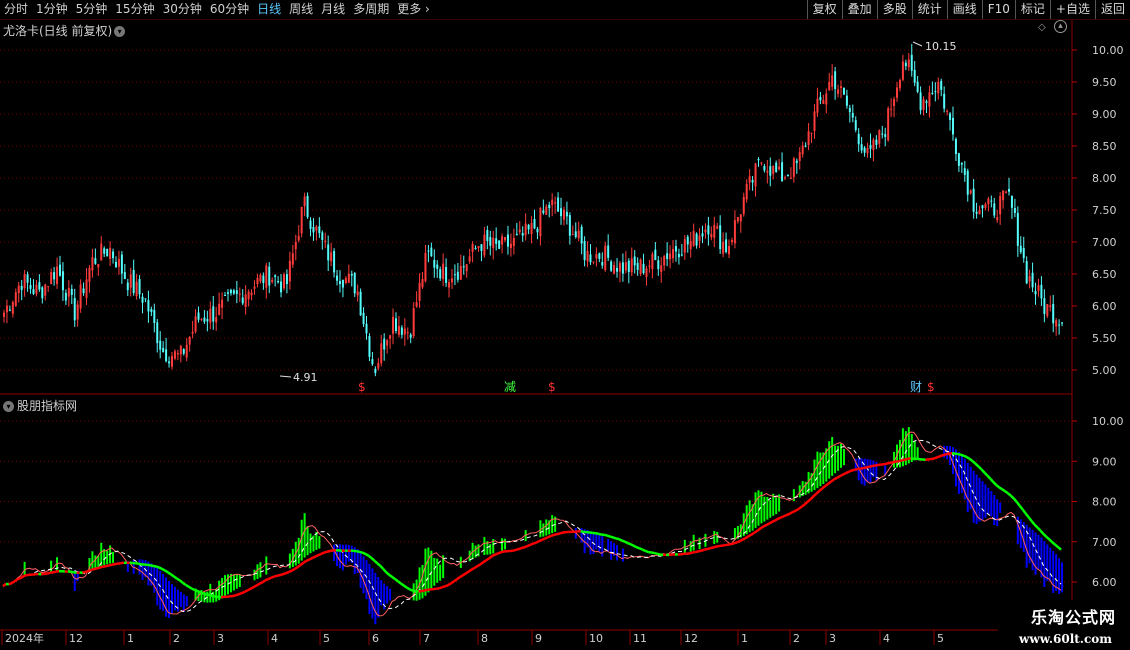 This screenshot has width=1130, height=650. What do you see at coordinates (1104, 242) in the screenshot?
I see `price-axis-label: 7.00` at bounding box center [1104, 242].